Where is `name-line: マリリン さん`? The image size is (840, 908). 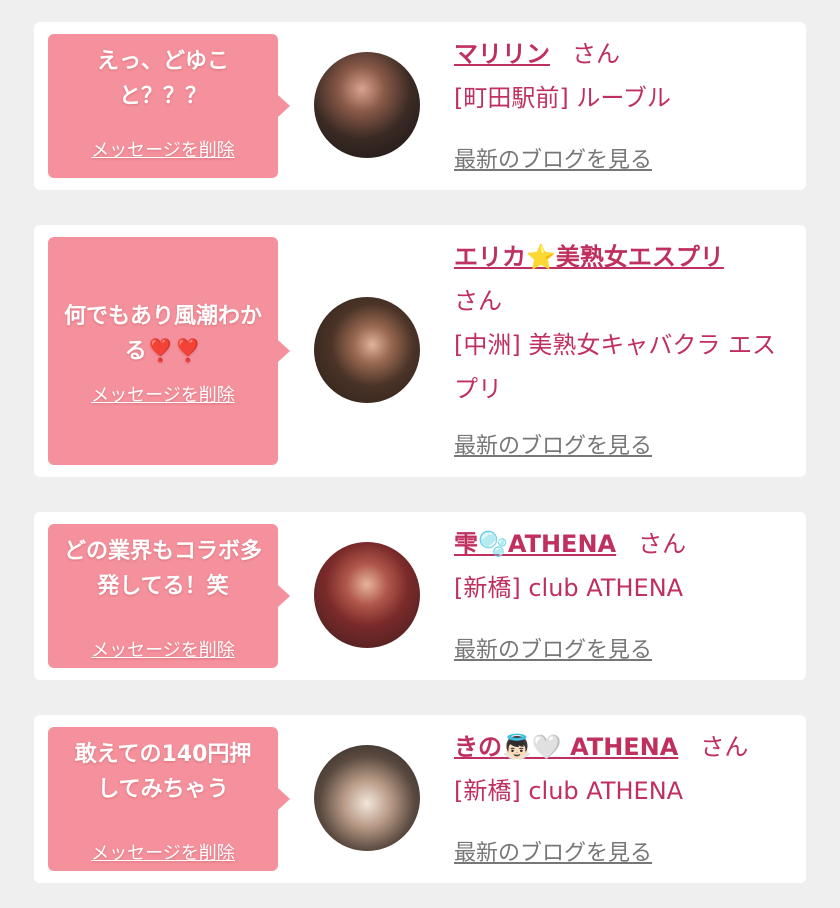 name-line: マリリン さん is located at coordinates (622, 54).